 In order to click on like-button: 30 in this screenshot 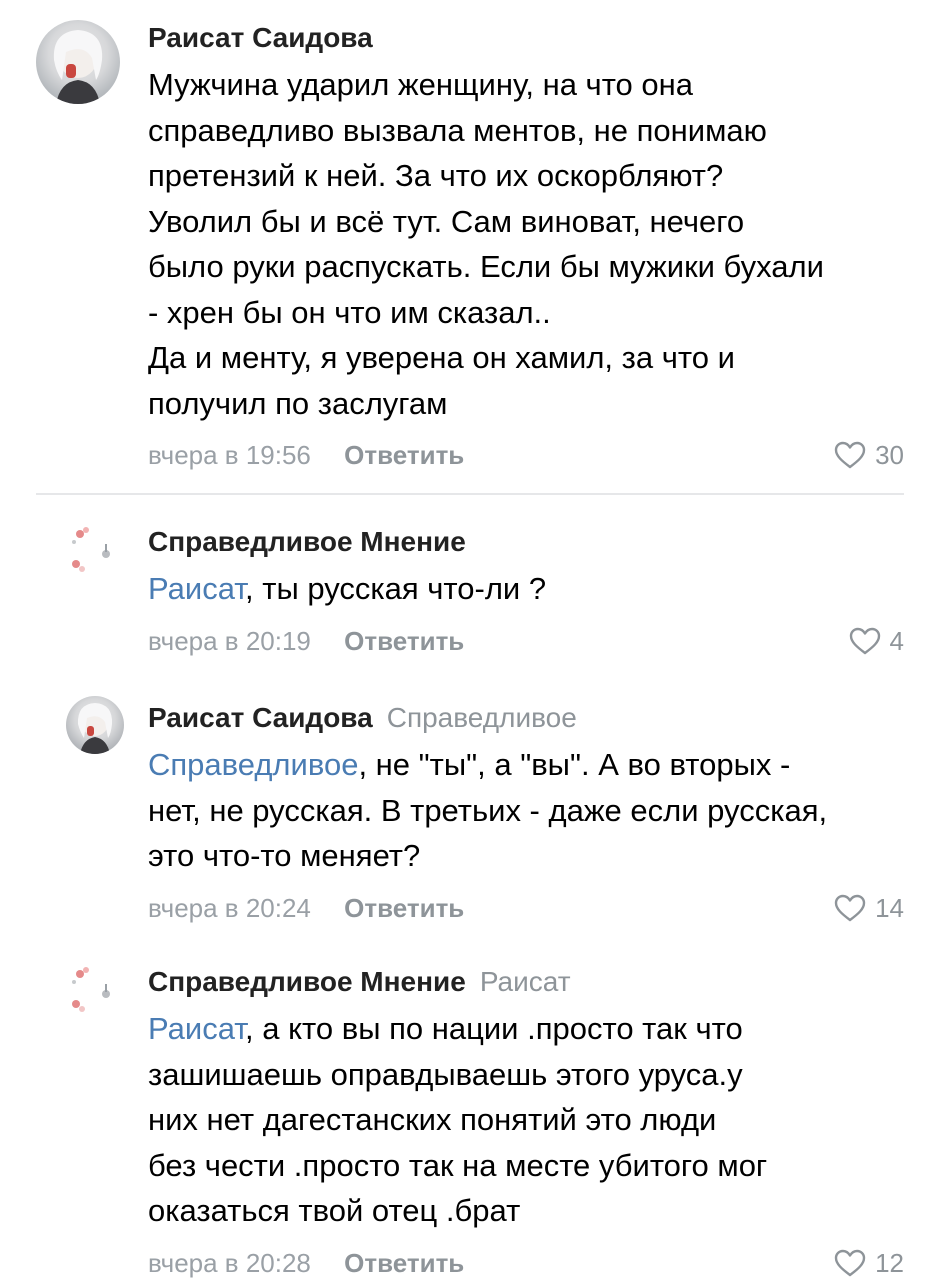, I will do `click(868, 455)`.